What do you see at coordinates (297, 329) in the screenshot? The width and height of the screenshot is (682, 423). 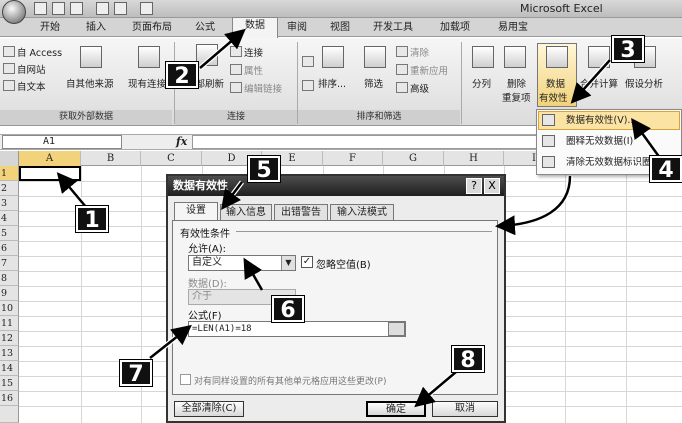 I see `formula-field: =LEN(A1)=18` at bounding box center [297, 329].